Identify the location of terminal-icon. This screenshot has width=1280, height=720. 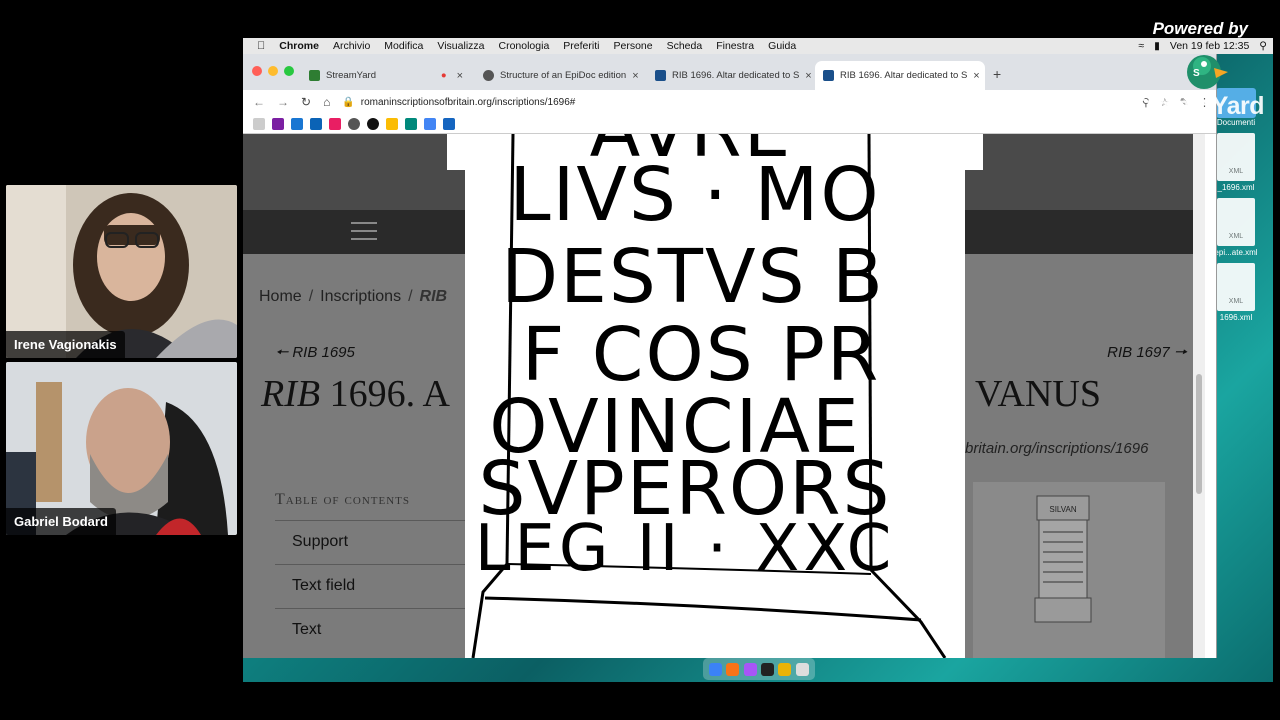
(768, 669).